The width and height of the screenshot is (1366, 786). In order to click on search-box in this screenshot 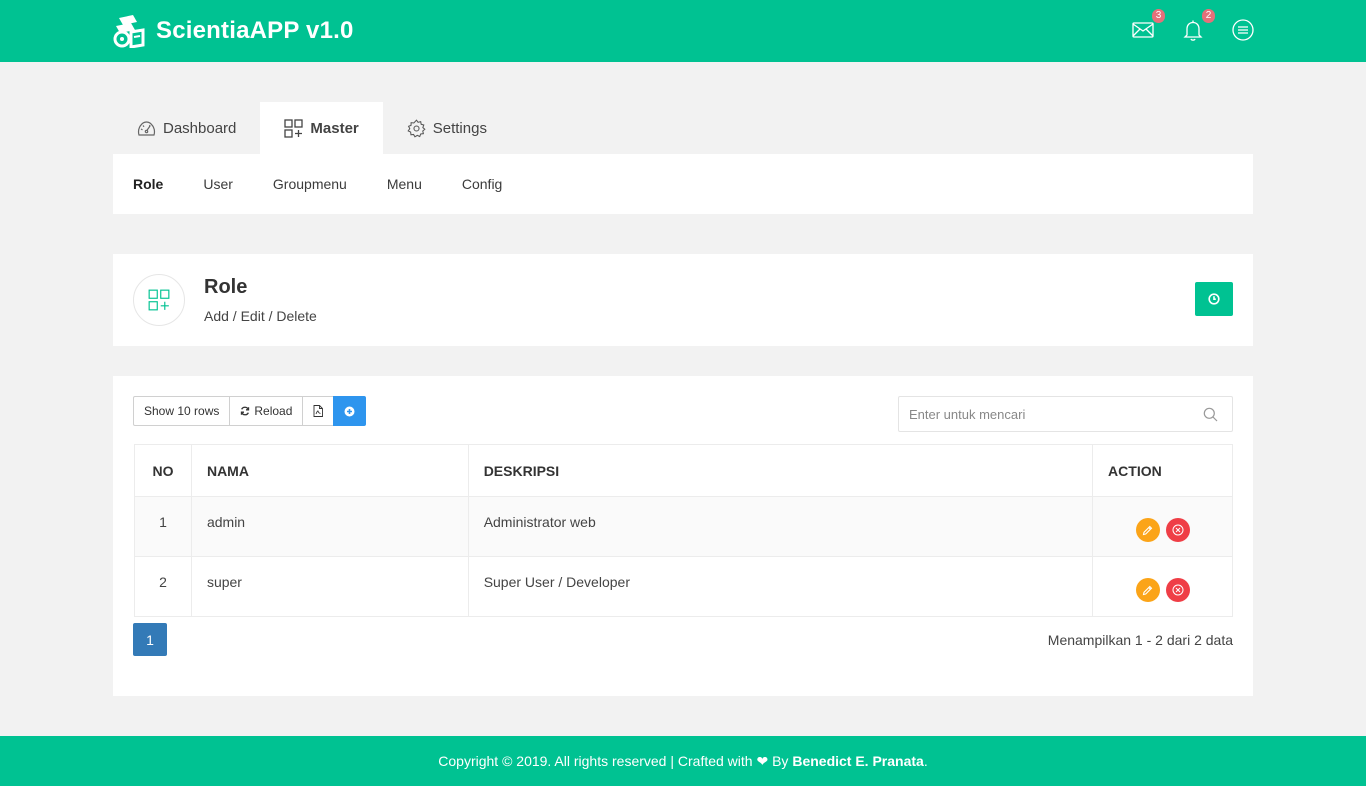, I will do `click(1065, 414)`.